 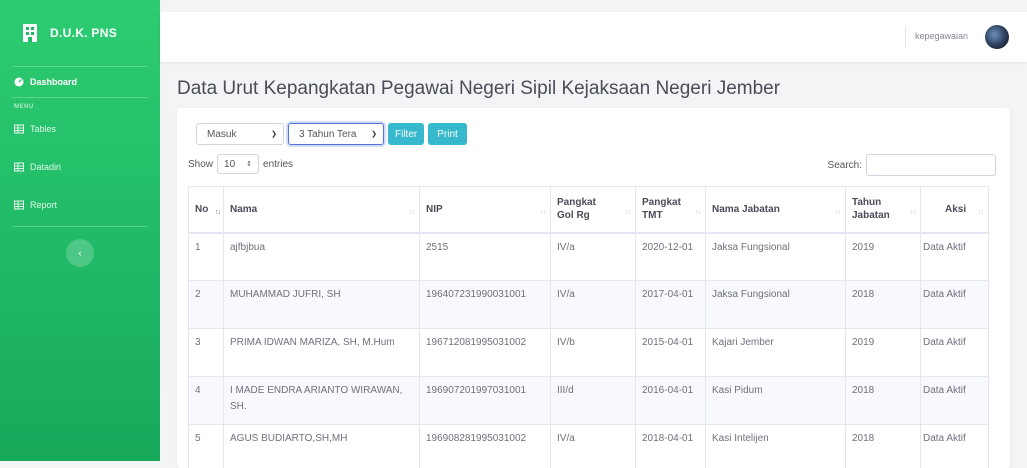 I want to click on sidebar-item-label: Dashboard, so click(x=53, y=82).